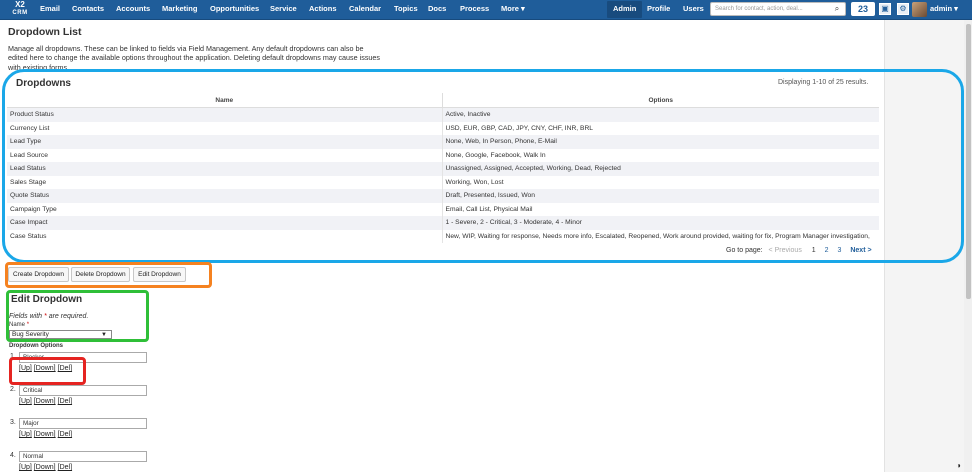 The height and width of the screenshot is (472, 972). What do you see at coordinates (323, 8) in the screenshot?
I see `nav-actions: Actions` at bounding box center [323, 8].